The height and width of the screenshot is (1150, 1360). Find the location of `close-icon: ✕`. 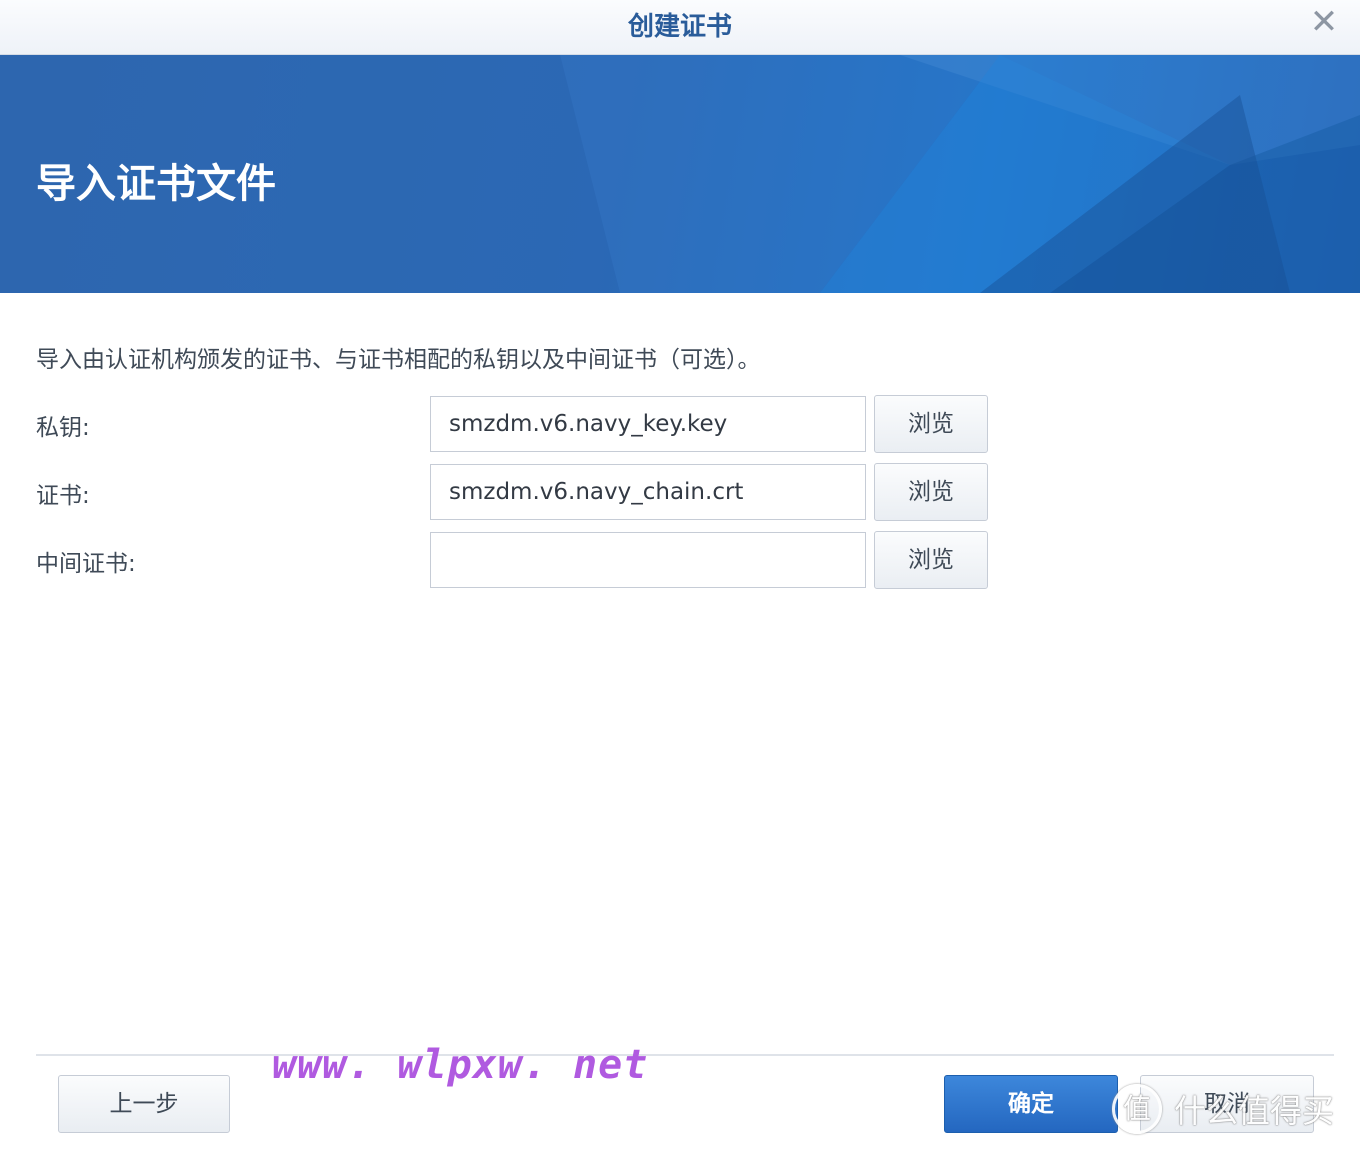

close-icon: ✕ is located at coordinates (1324, 22).